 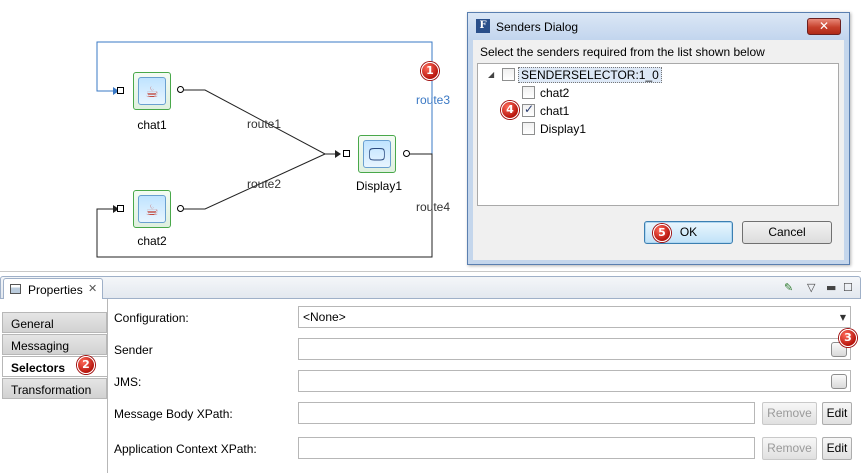 I want to click on display1-out-port, so click(x=406, y=153).